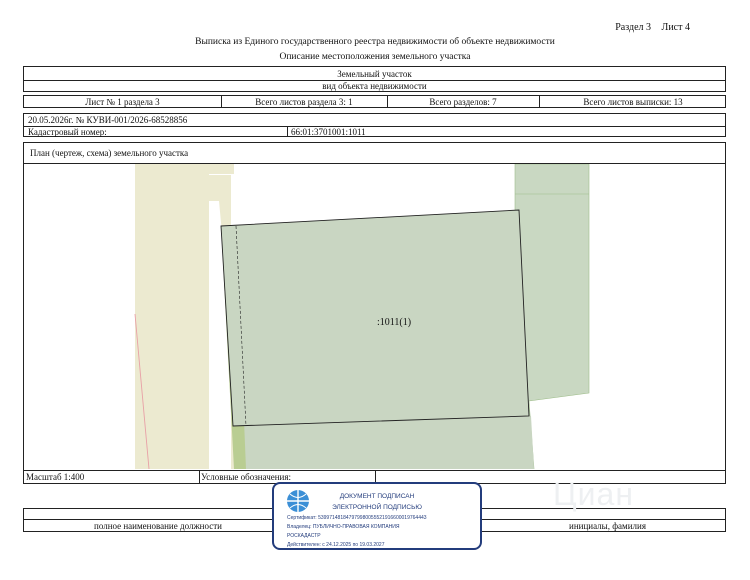 Image resolution: width=750 pixels, height=580 pixels. What do you see at coordinates (55, 477) in the screenshot?
I see `scale-label: Масштаб 1:400` at bounding box center [55, 477].